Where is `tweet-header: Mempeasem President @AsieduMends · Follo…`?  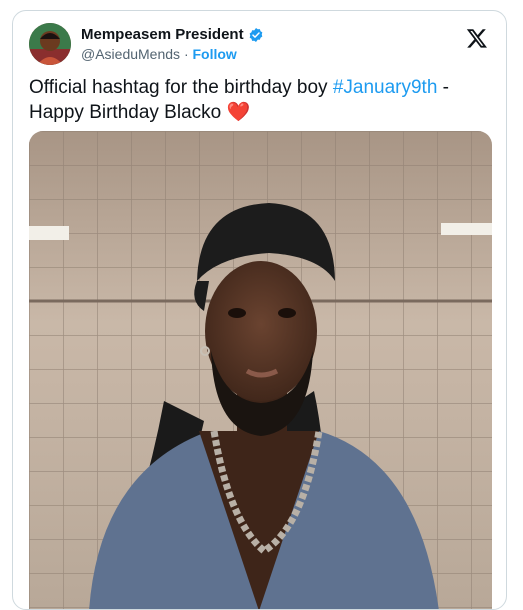
tweet-header: Mempeasem President @AsieduMends · Follo… is located at coordinates (260, 45).